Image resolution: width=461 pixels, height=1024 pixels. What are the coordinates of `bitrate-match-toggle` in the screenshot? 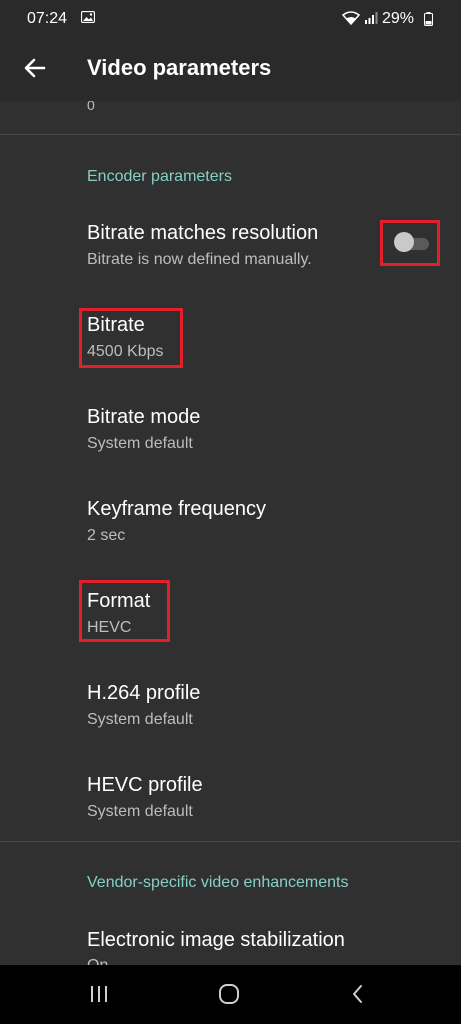 It's located at (410, 243).